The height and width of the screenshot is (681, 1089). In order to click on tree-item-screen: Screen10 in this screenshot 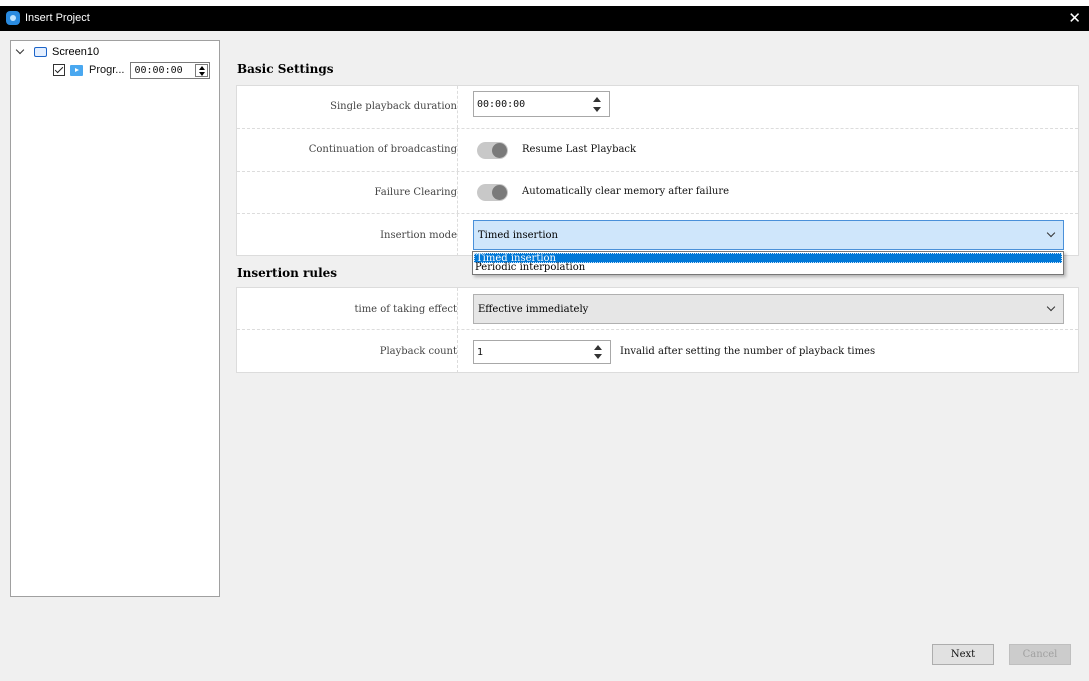, I will do `click(57, 51)`.